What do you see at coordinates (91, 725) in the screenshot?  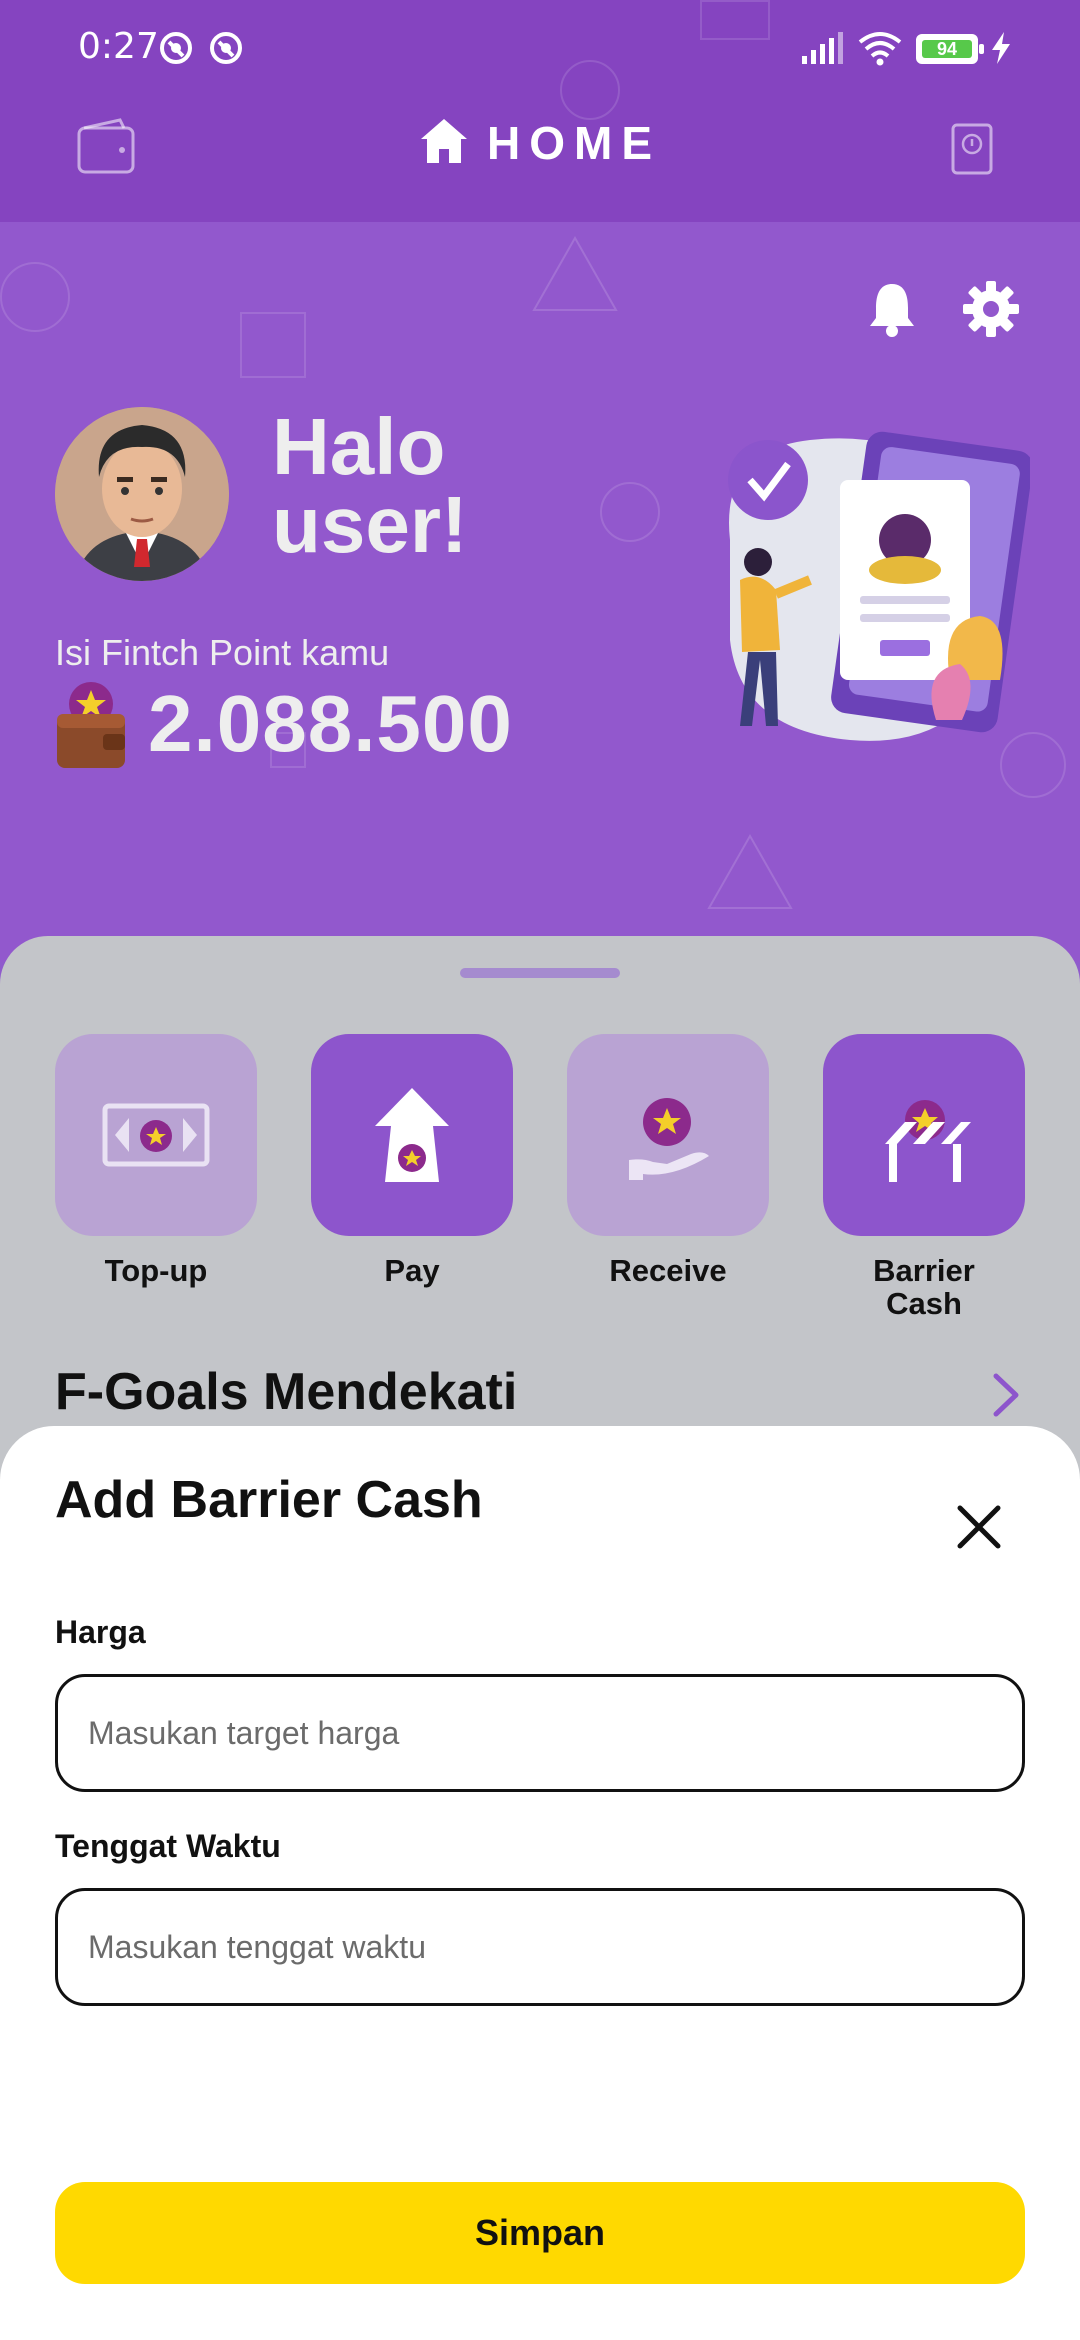 I see `point-wallet-icon` at bounding box center [91, 725].